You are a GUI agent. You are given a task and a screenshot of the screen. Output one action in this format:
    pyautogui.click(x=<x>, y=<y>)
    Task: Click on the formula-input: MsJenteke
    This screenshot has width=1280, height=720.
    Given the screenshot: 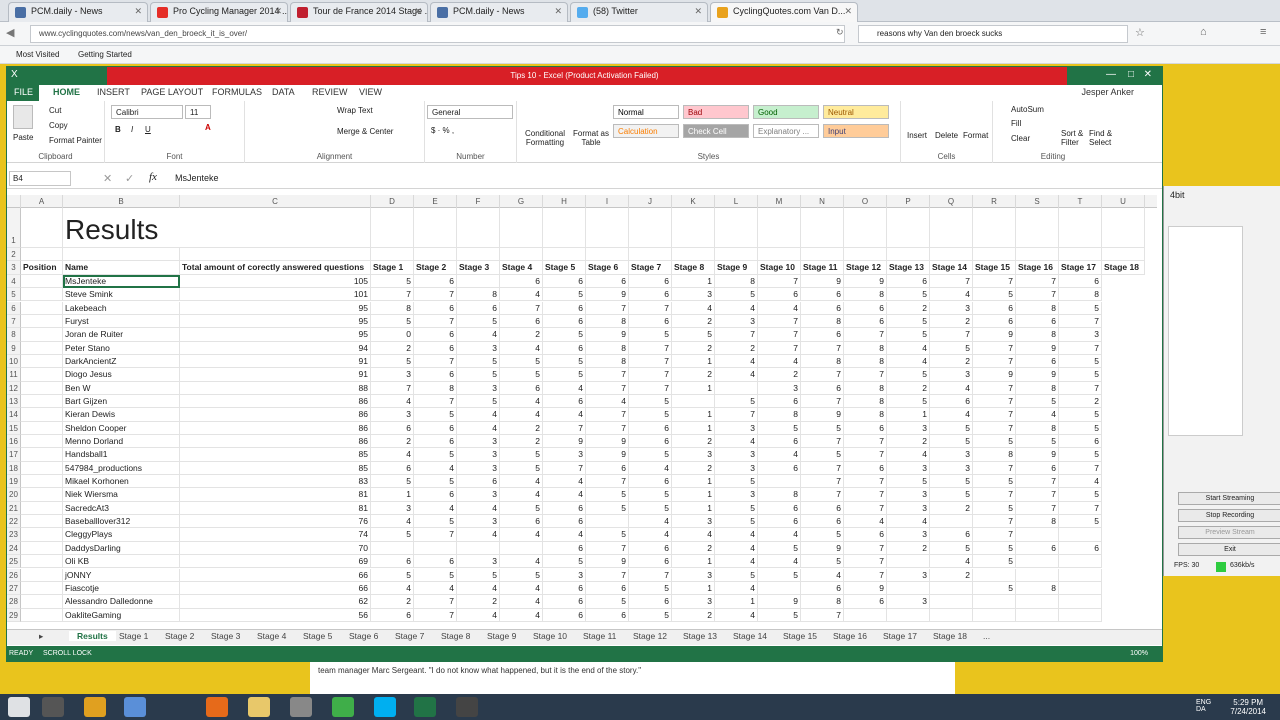 What is the action you would take?
    pyautogui.click(x=663, y=178)
    